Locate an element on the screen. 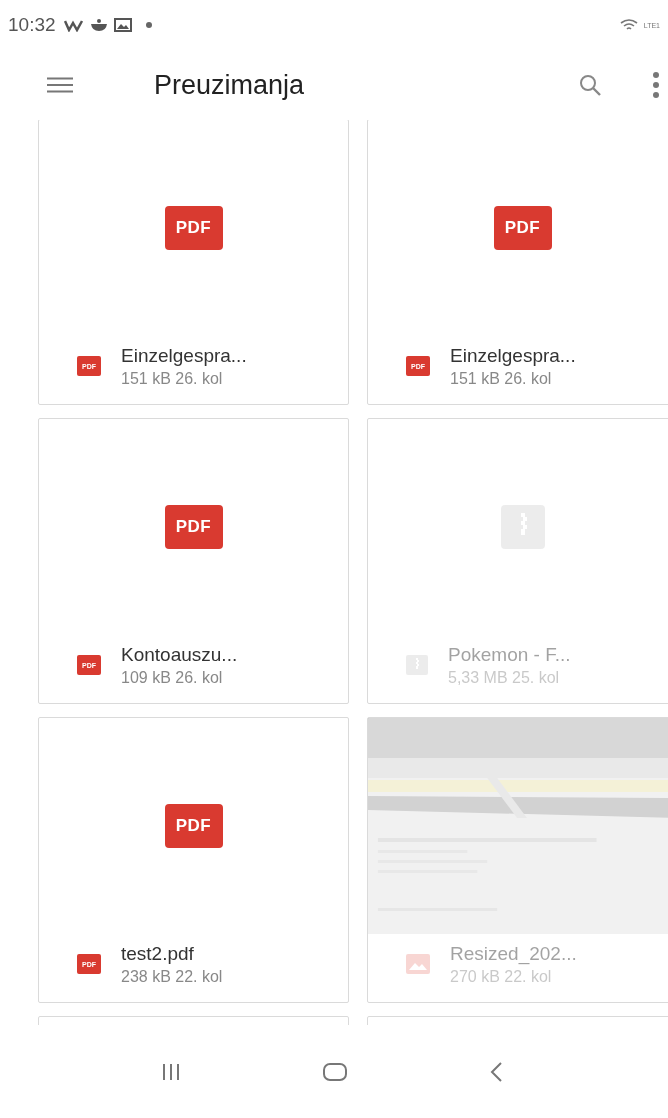 The image size is (668, 1118). wifi-icon is located at coordinates (628, 25).